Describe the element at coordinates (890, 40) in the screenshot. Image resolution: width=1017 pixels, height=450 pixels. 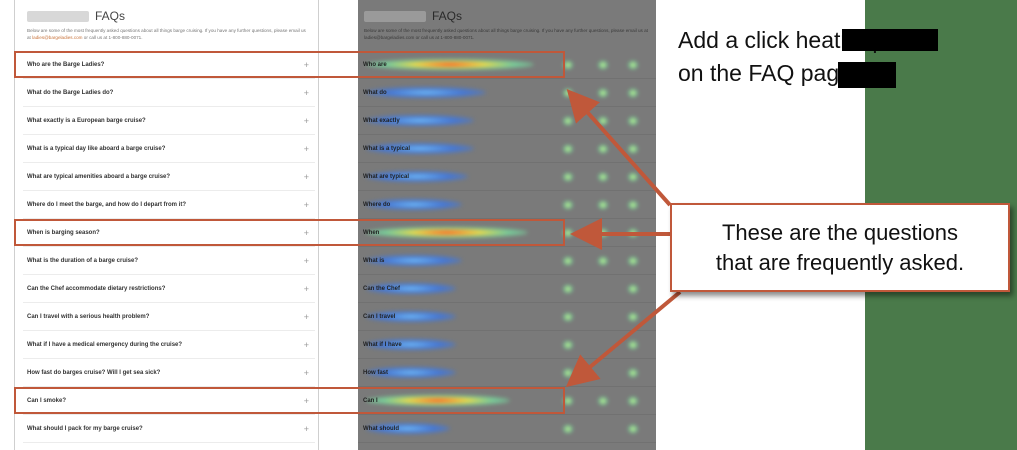
I see `redaction-bar-top` at that location.